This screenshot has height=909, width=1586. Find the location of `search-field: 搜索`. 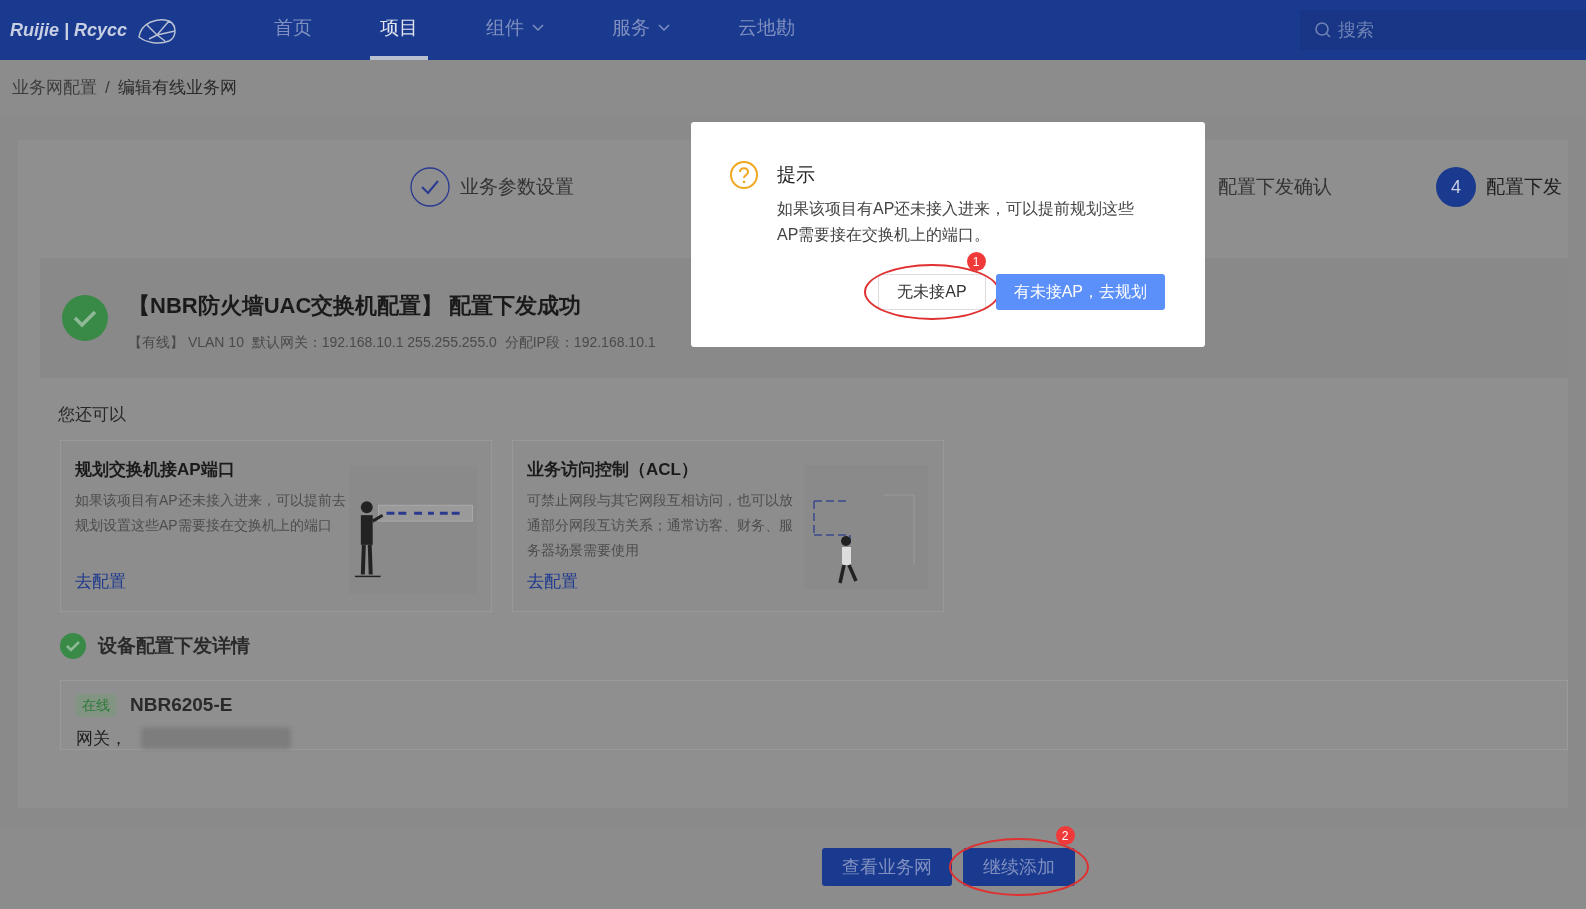

search-field: 搜索 is located at coordinates (1443, 30).